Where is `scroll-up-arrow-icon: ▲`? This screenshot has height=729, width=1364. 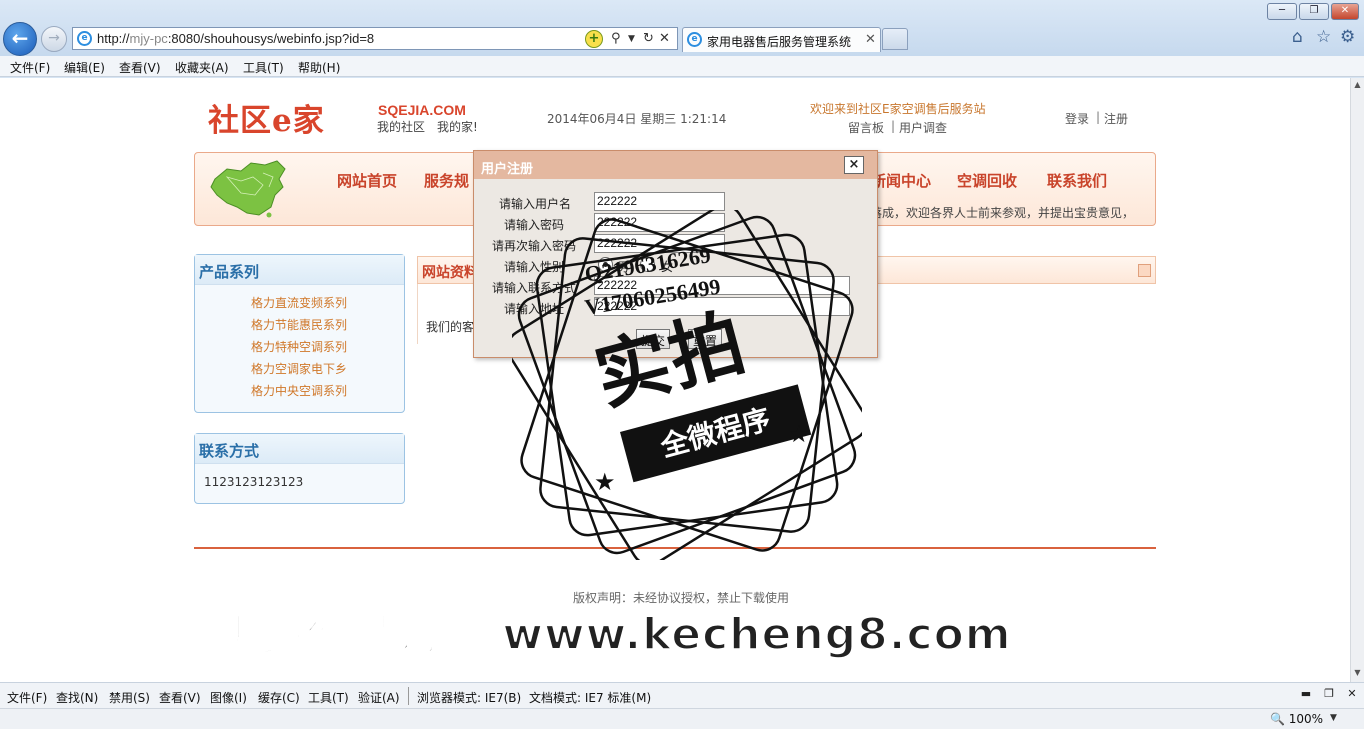 scroll-up-arrow-icon: ▲ is located at coordinates (1357, 85).